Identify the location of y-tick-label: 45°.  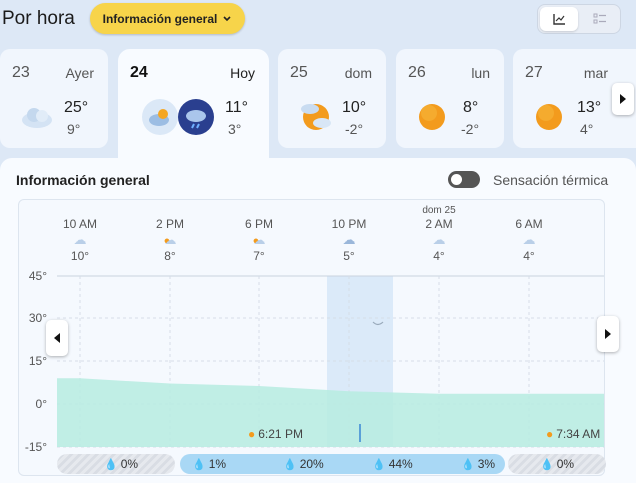
(37, 276).